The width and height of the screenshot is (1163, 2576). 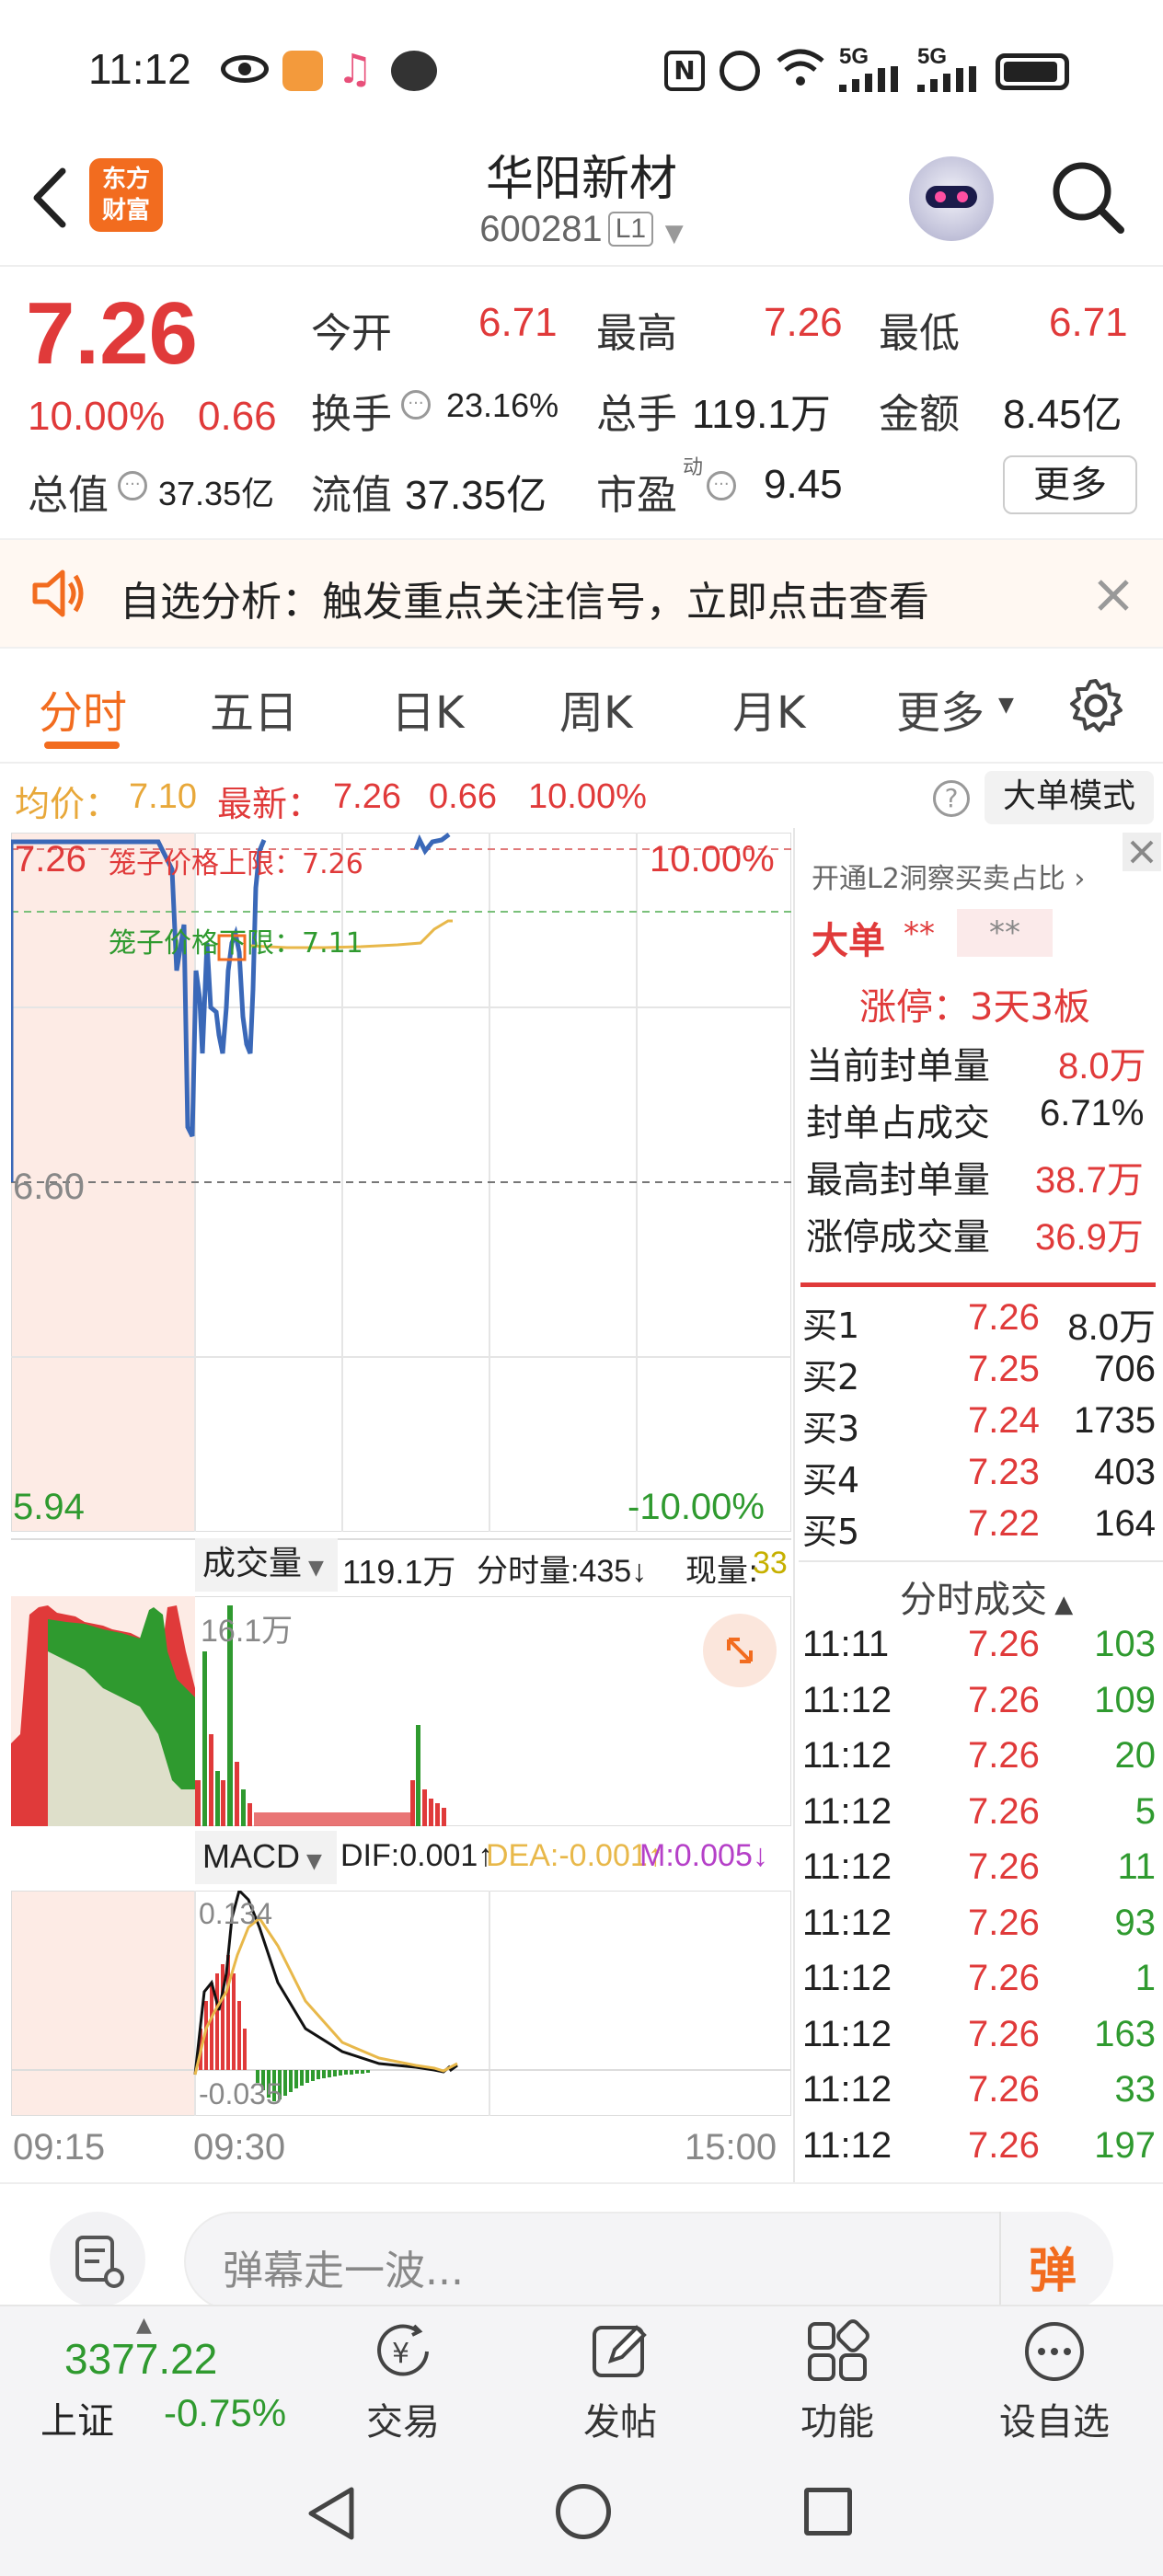 I want to click on time-axis-close: 15:00, so click(x=731, y=2147).